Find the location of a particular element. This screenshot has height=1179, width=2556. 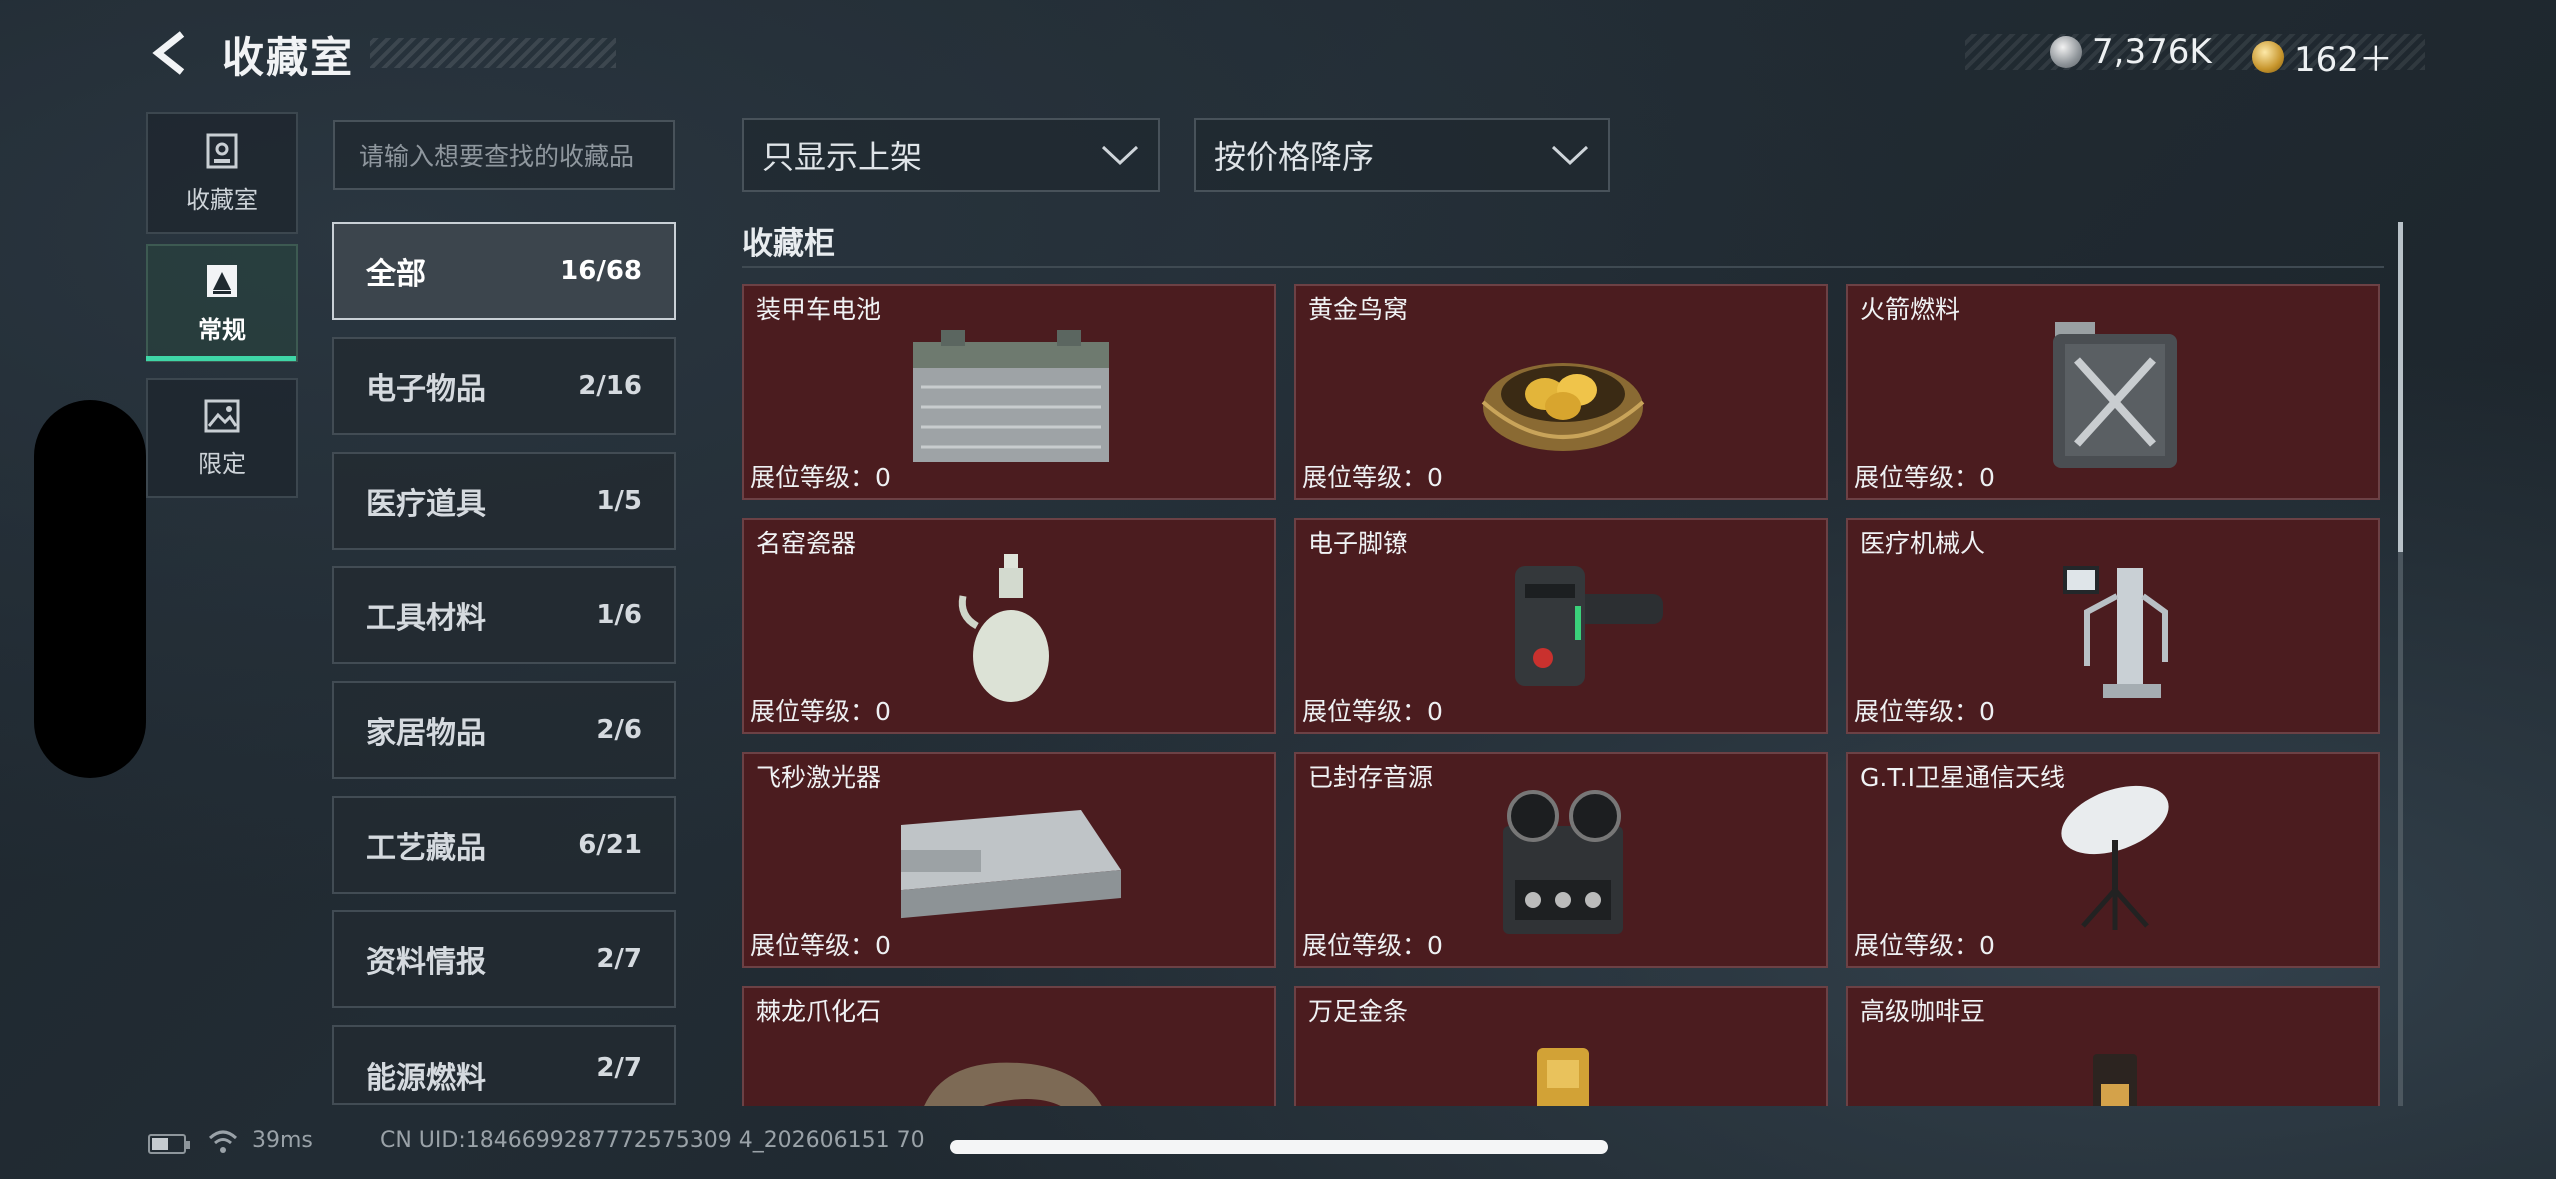

nav-item-label: 限定 is located at coordinates (222, 463).